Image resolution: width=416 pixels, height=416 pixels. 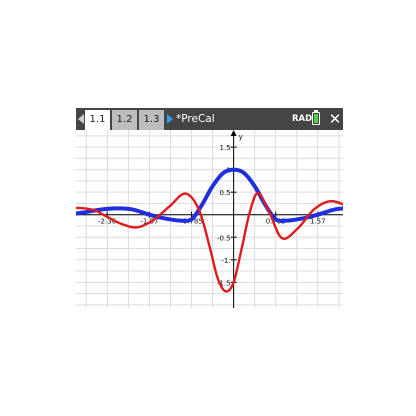 I want to click on y-axis-arrow-icon, so click(x=233, y=133).